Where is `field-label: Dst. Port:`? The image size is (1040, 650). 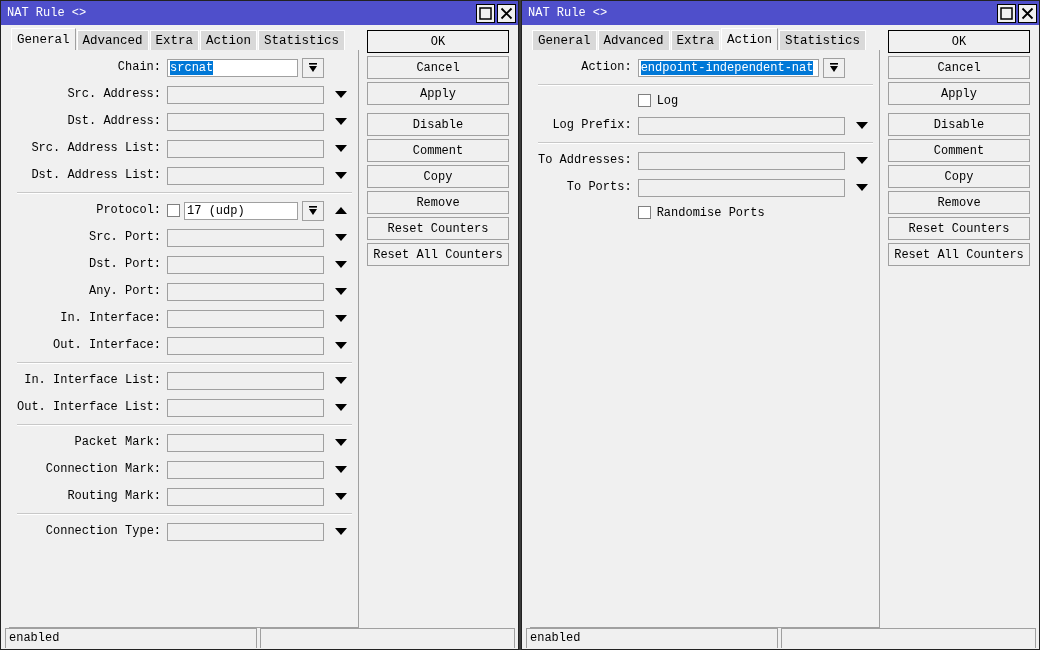
field-label: Dst. Port: is located at coordinates (125, 264).